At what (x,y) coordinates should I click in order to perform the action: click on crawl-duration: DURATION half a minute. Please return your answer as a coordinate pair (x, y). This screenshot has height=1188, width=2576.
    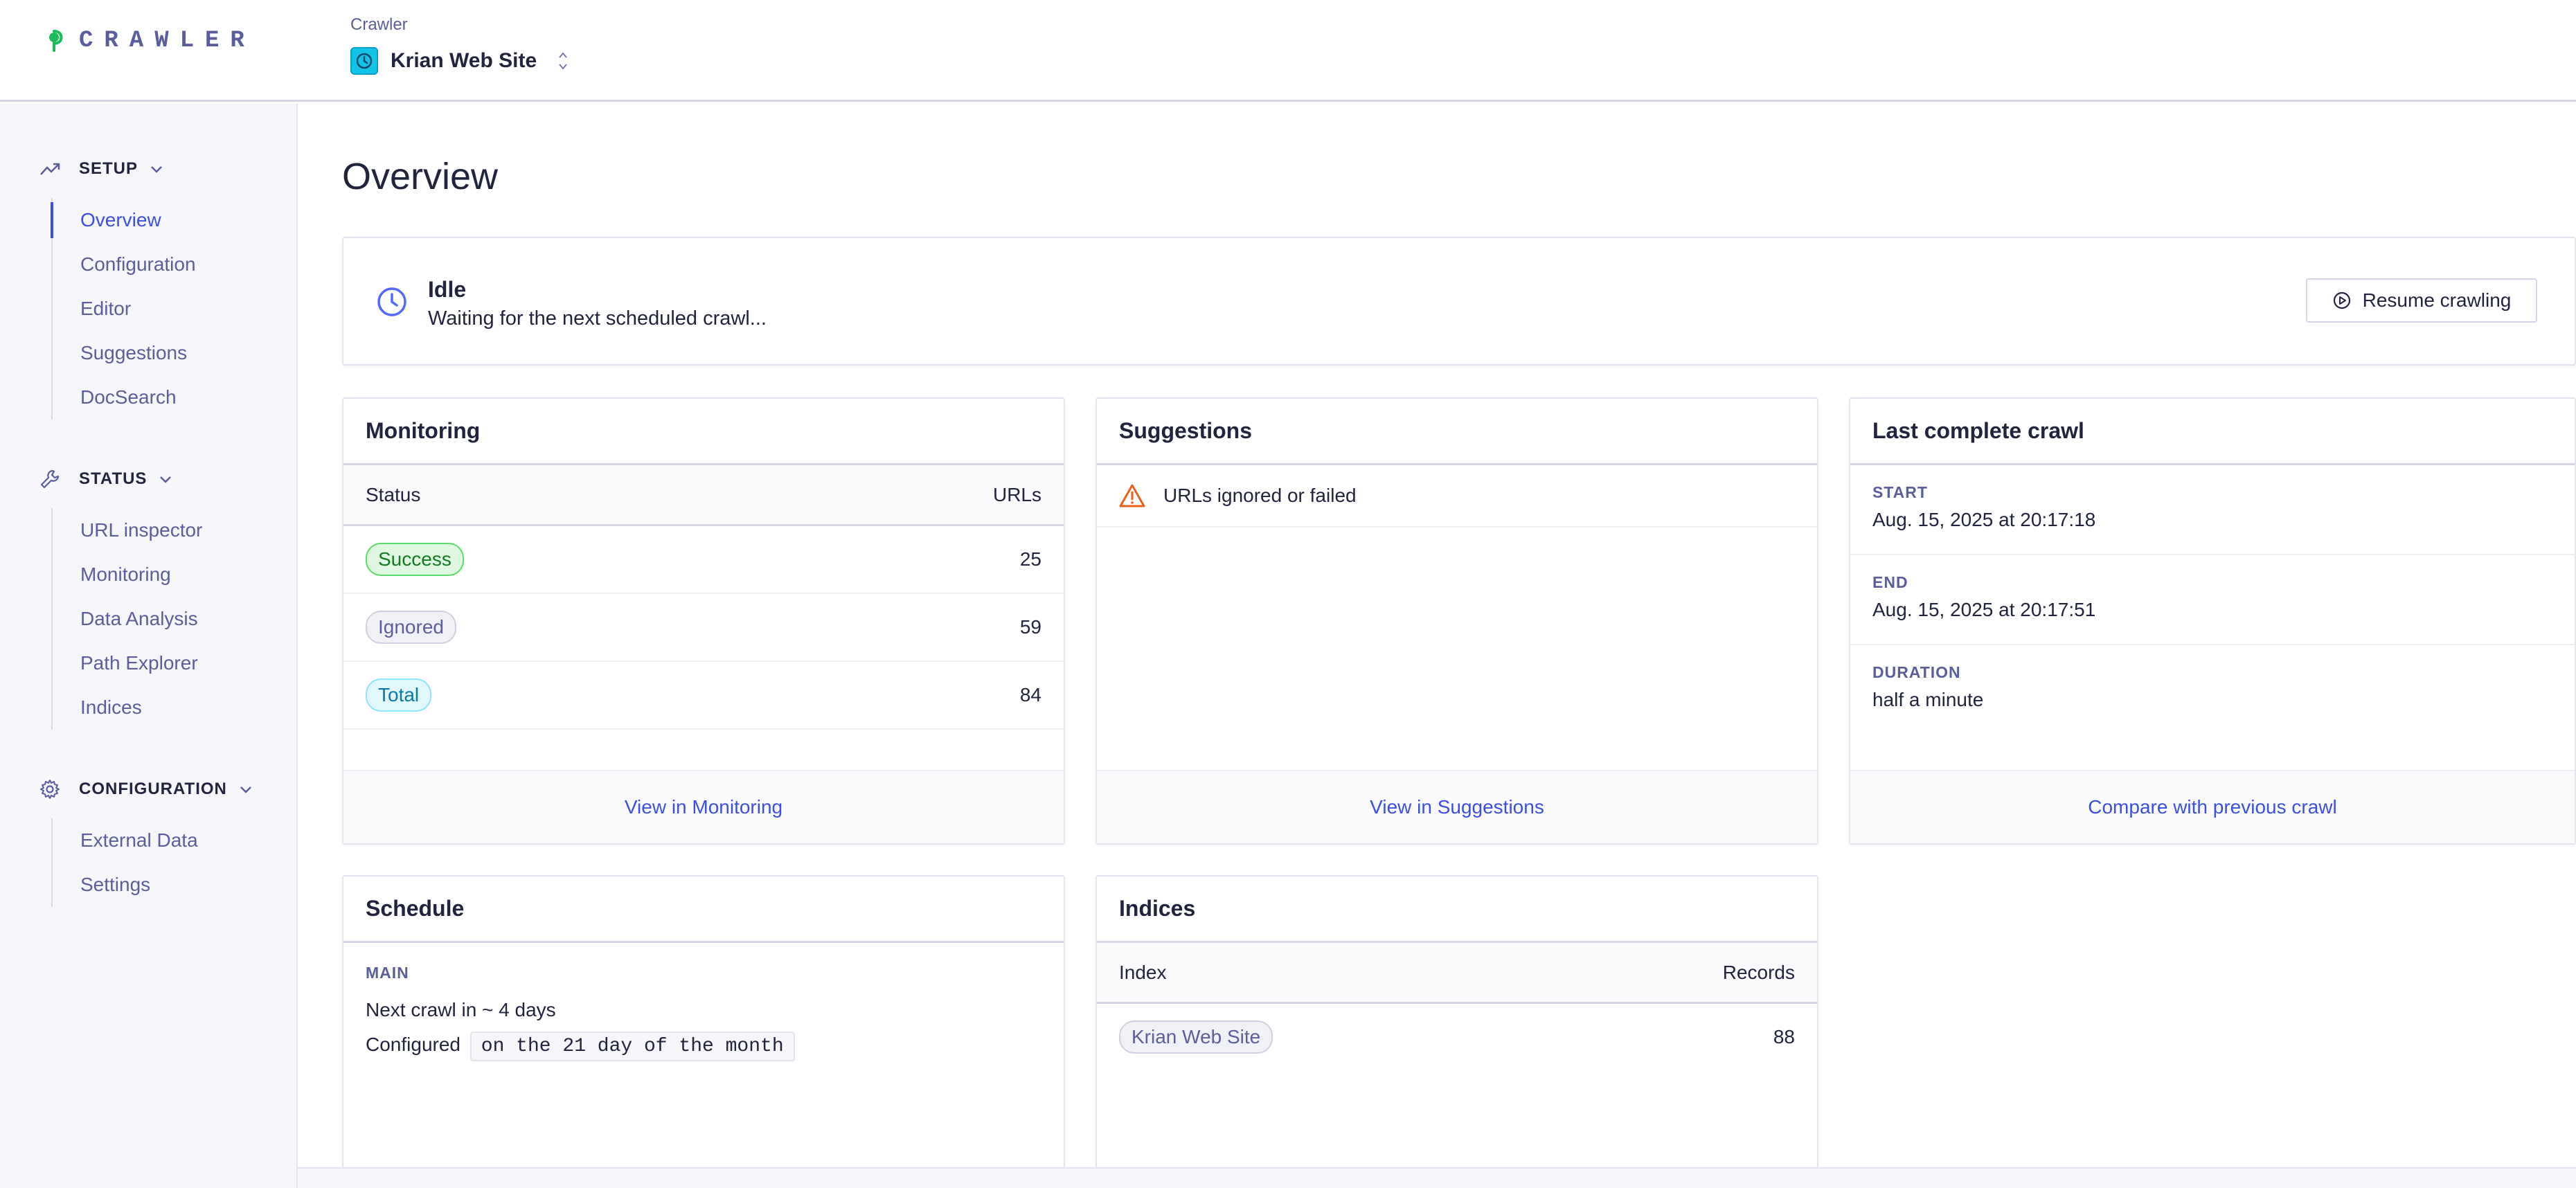
    Looking at the image, I should click on (2212, 690).